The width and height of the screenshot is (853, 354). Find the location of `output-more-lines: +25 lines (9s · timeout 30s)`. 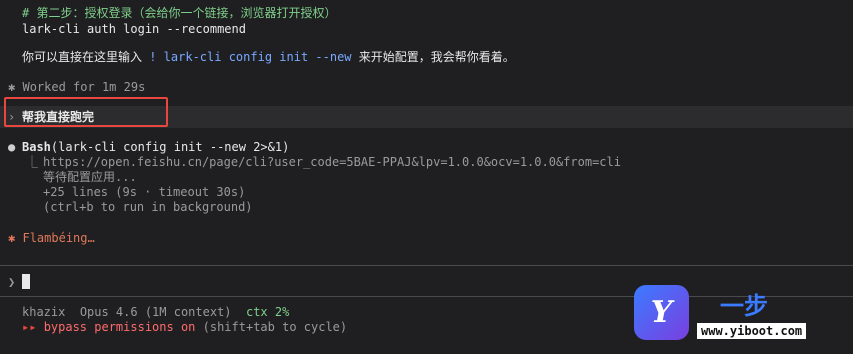

output-more-lines: +25 lines (9s · timeout 30s) is located at coordinates (144, 192).